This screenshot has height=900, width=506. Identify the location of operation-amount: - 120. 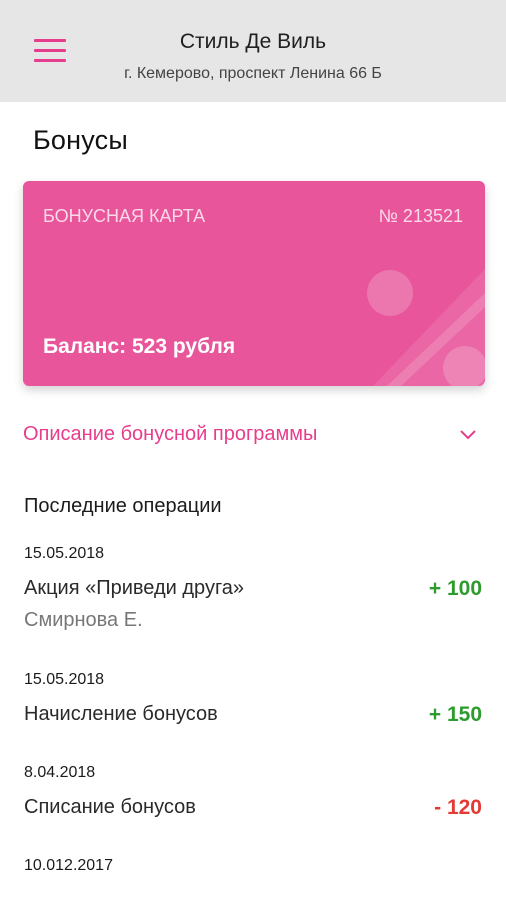
(458, 807).